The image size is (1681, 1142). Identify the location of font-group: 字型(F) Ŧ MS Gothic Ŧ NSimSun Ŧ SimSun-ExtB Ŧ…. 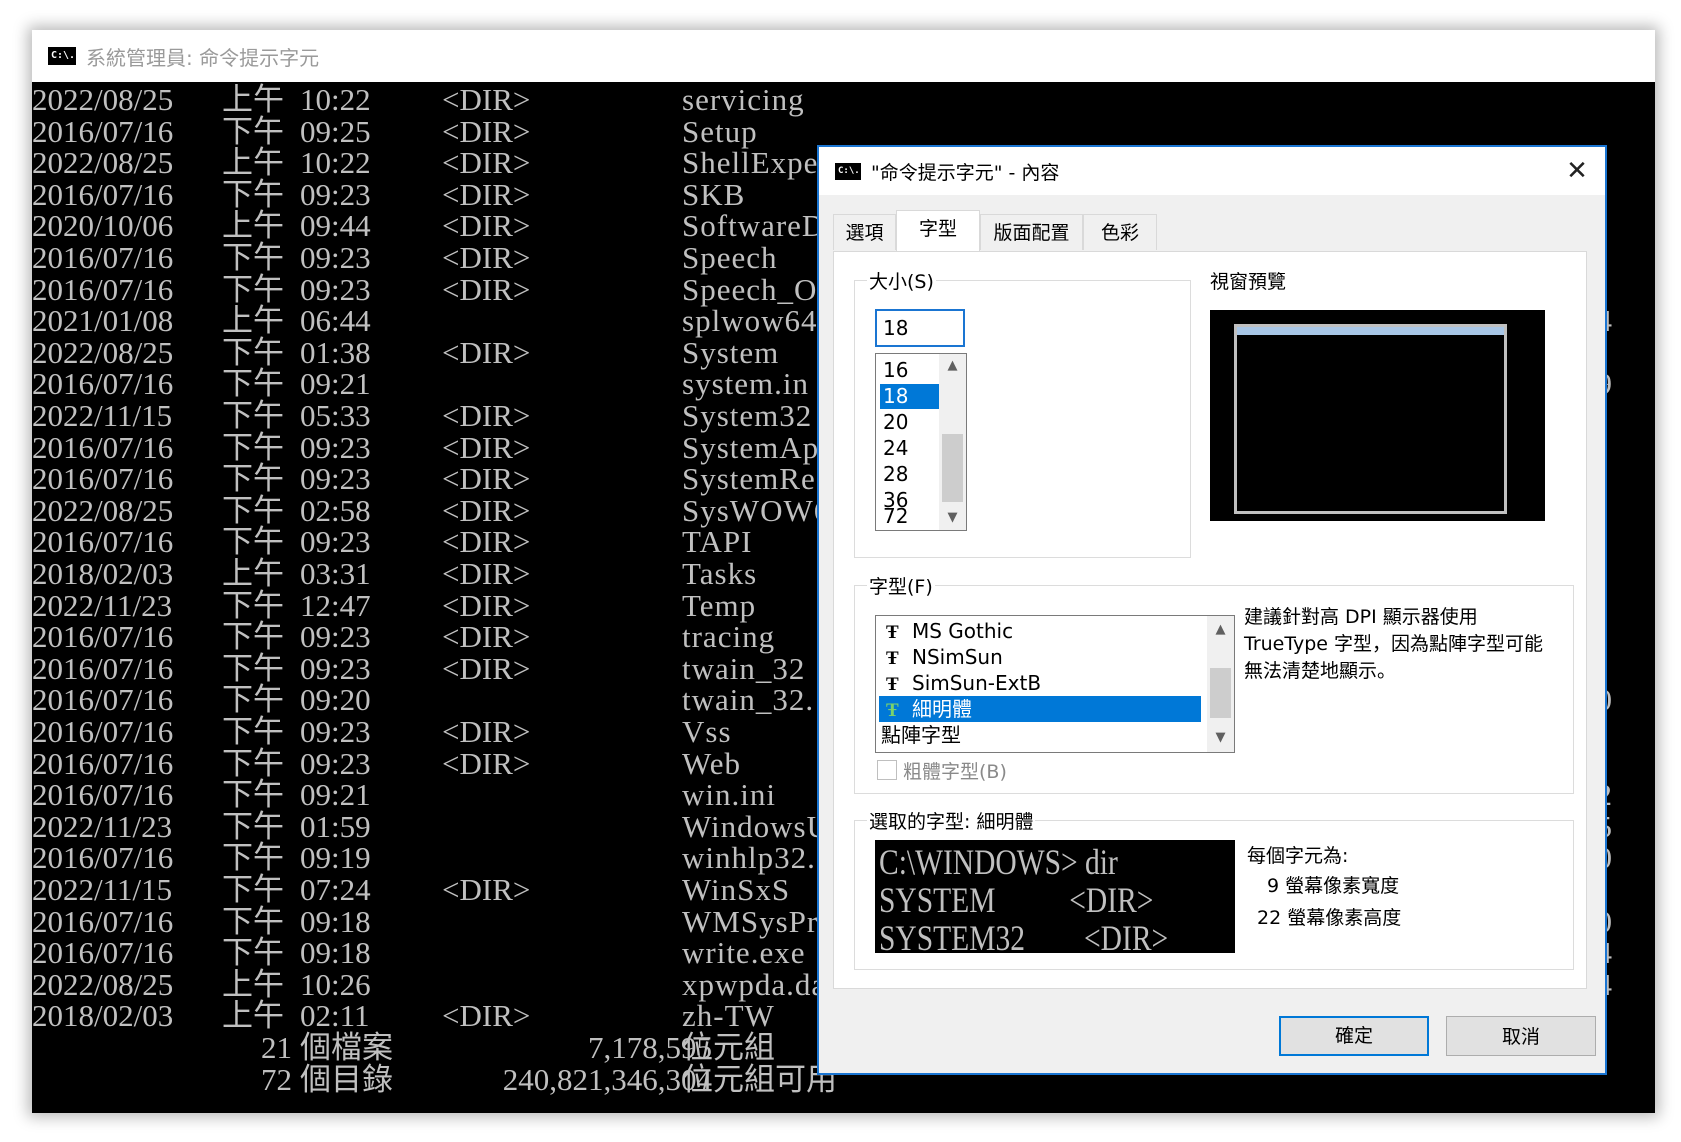
(1214, 683).